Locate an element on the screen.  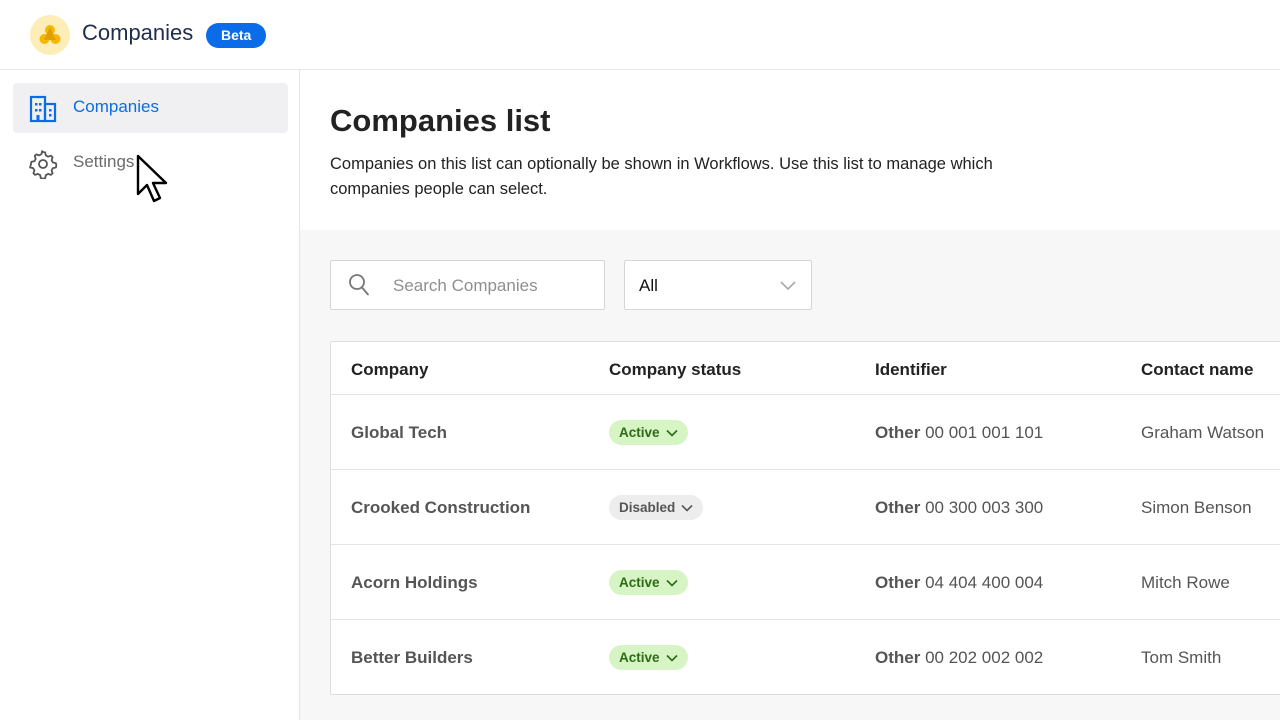
search-input is located at coordinates (493, 286).